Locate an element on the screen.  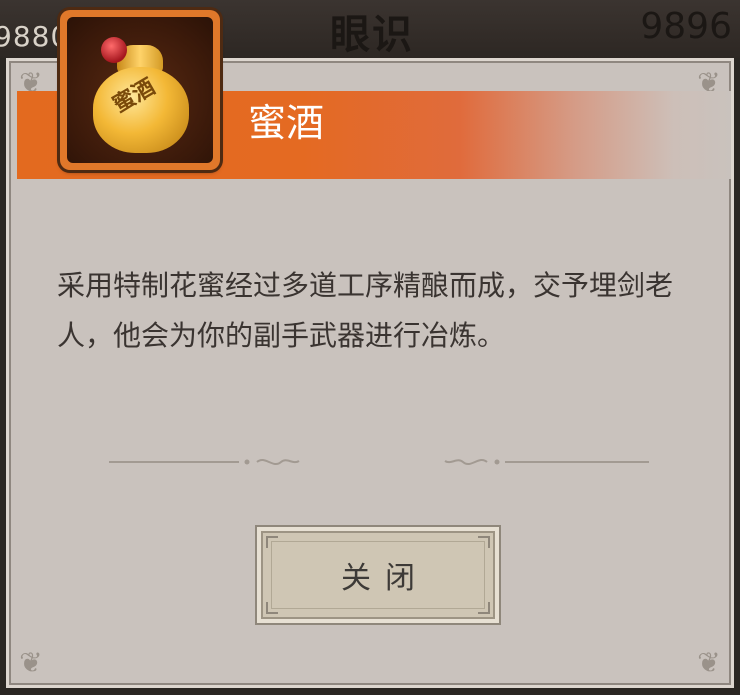
item-name: 蜜酒 is located at coordinates (286, 123).